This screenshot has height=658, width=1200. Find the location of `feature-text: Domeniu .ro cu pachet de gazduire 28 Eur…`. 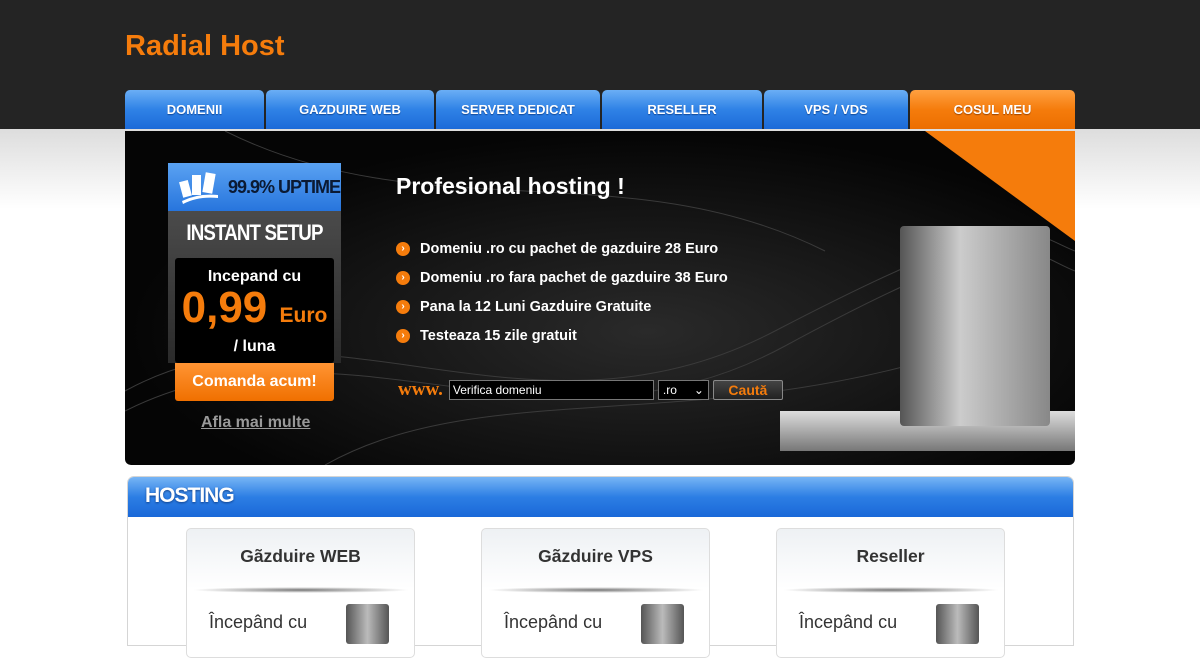

feature-text: Domeniu .ro cu pachet de gazduire 28 Eur… is located at coordinates (569, 248).